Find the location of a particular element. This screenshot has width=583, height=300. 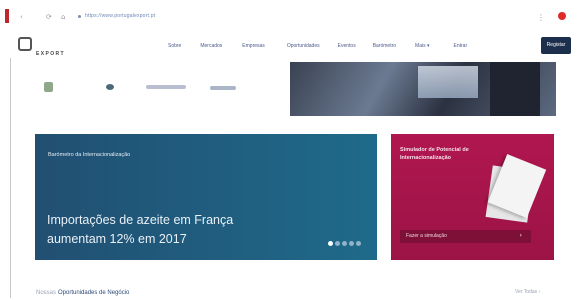

simulation-button-label: Fazer a simulação is located at coordinates (426, 236).